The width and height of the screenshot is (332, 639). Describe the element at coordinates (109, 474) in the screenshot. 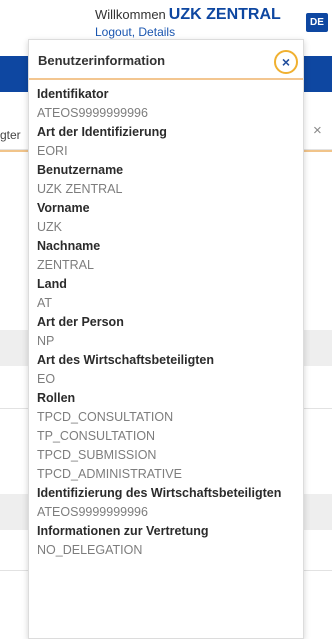

I see `field-value: TPCD_ADMINISTRATIVE` at that location.